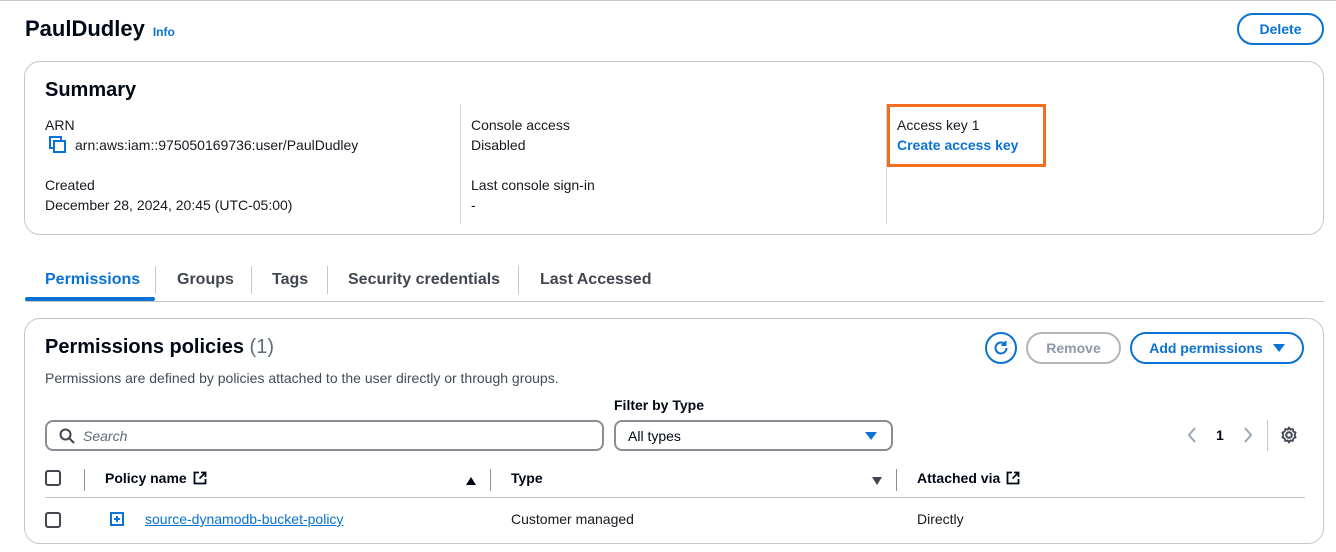  I want to click on search-input, so click(323, 435).